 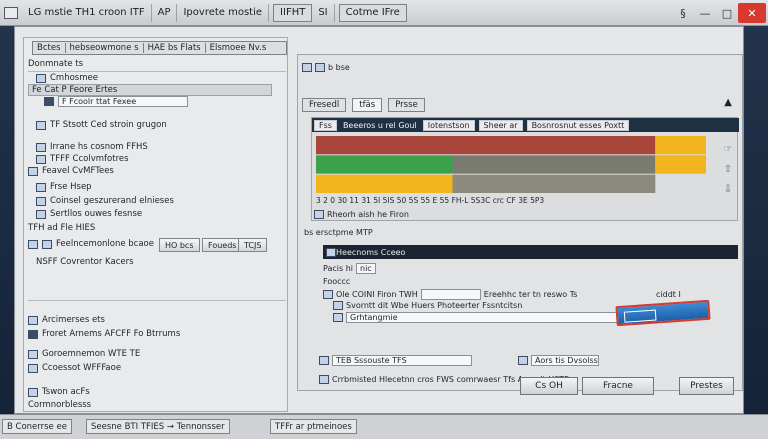 I want to click on pin-icon: §, so click(x=683, y=13).